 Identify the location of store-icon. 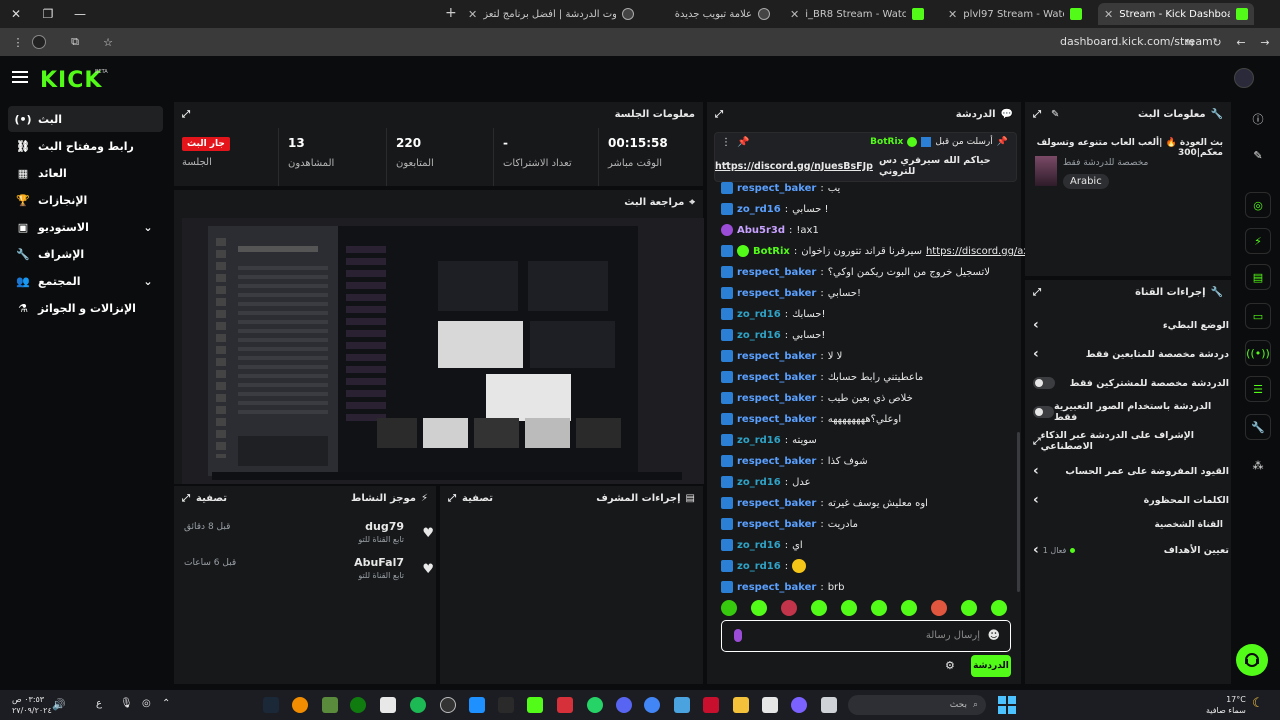
(770, 705).